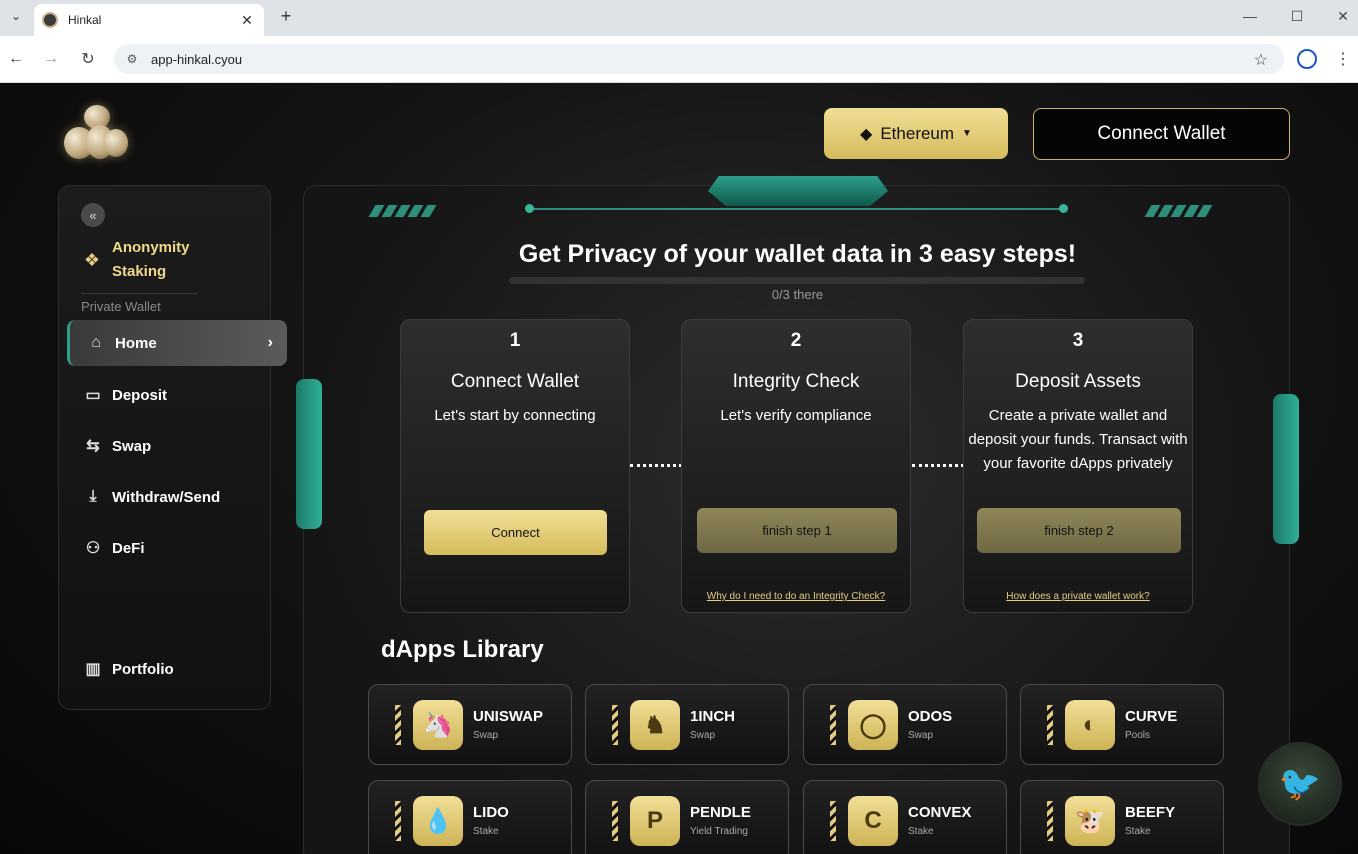  I want to click on panel-top-tab, so click(798, 191).